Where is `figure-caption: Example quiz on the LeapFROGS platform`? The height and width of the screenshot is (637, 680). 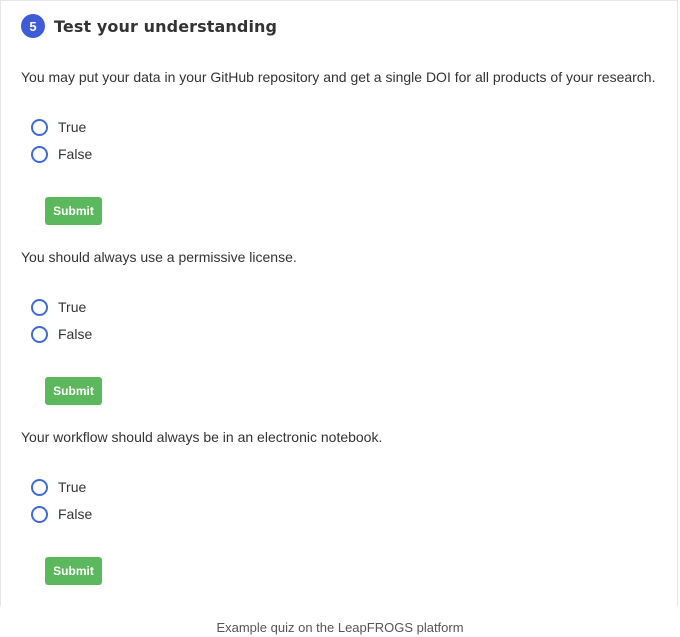 figure-caption: Example quiz on the LeapFROGS platform is located at coordinates (340, 627).